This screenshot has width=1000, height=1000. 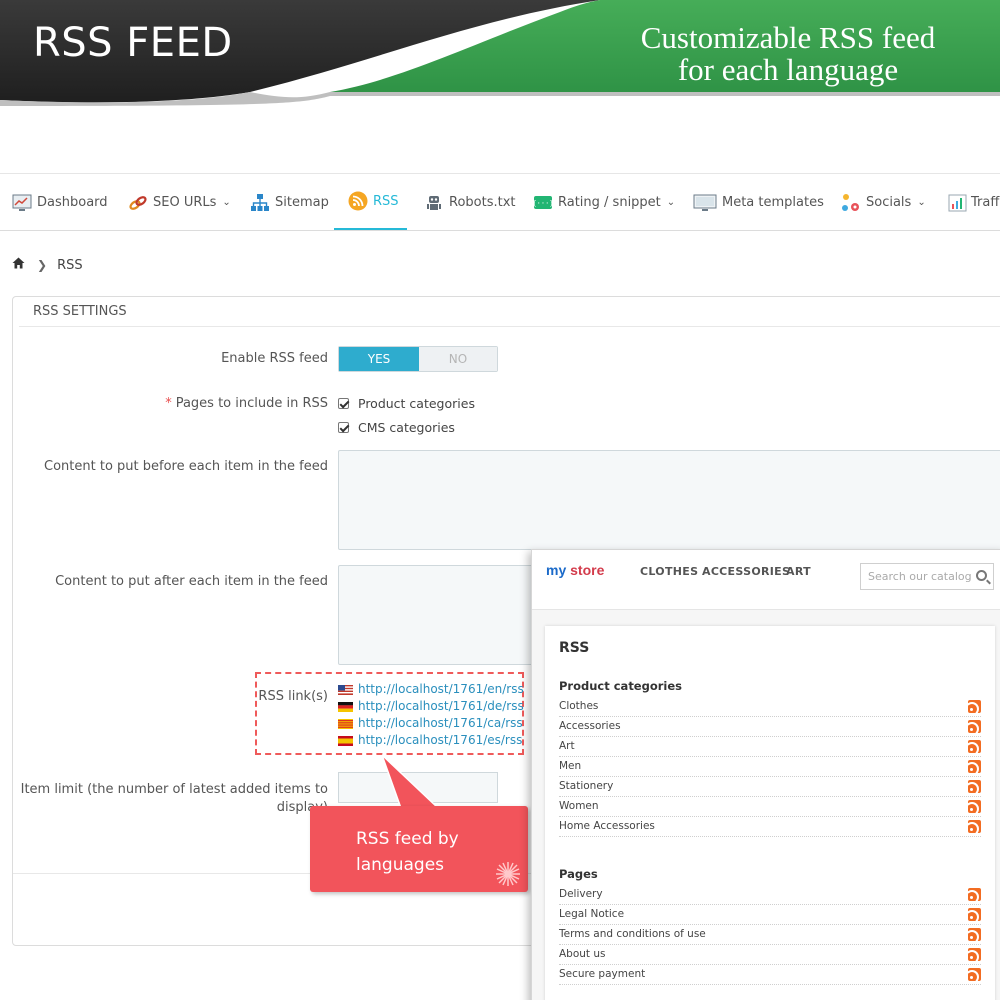 I want to click on tab-rating-snippet: {···} Rating / snippet ⌄, so click(x=604, y=202).